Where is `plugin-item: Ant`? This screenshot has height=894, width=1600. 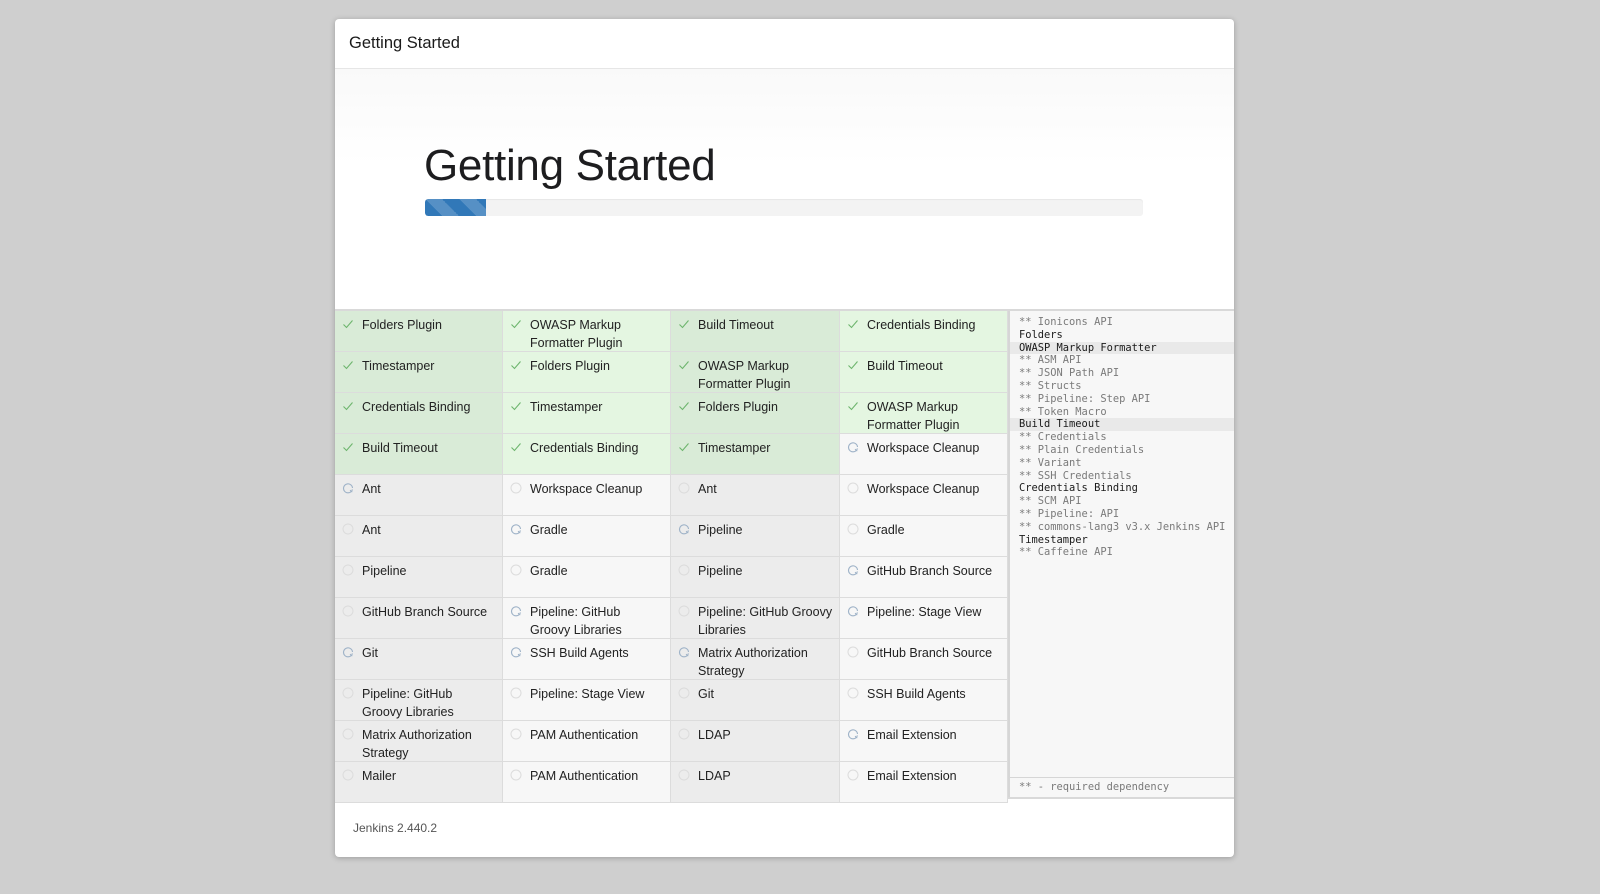
plugin-item: Ant is located at coordinates (419, 536).